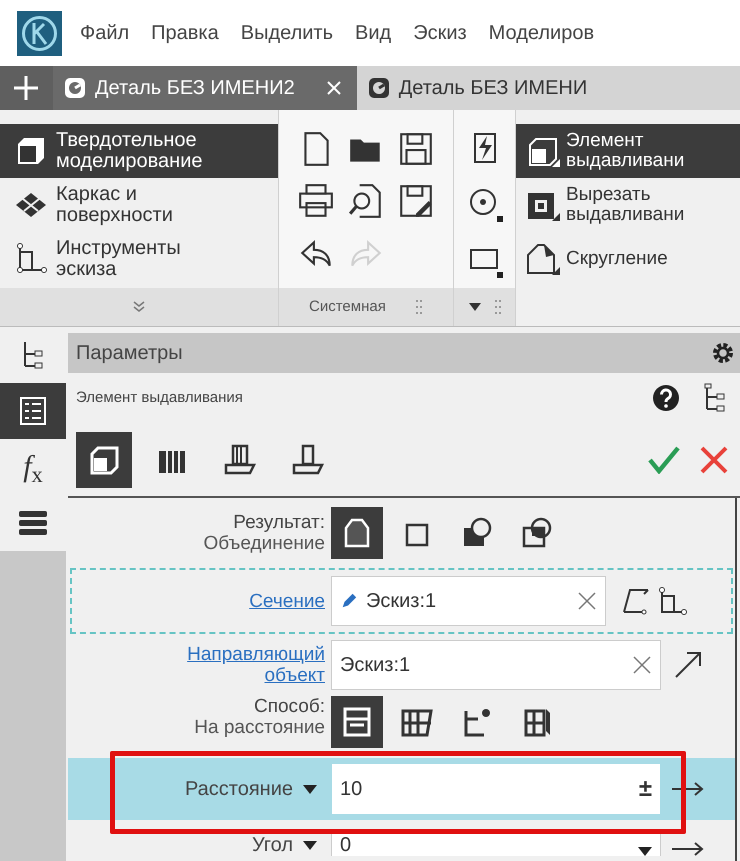 The image size is (740, 861). What do you see at coordinates (496, 665) in the screenshot?
I see `guide-field: Эскиз:1` at bounding box center [496, 665].